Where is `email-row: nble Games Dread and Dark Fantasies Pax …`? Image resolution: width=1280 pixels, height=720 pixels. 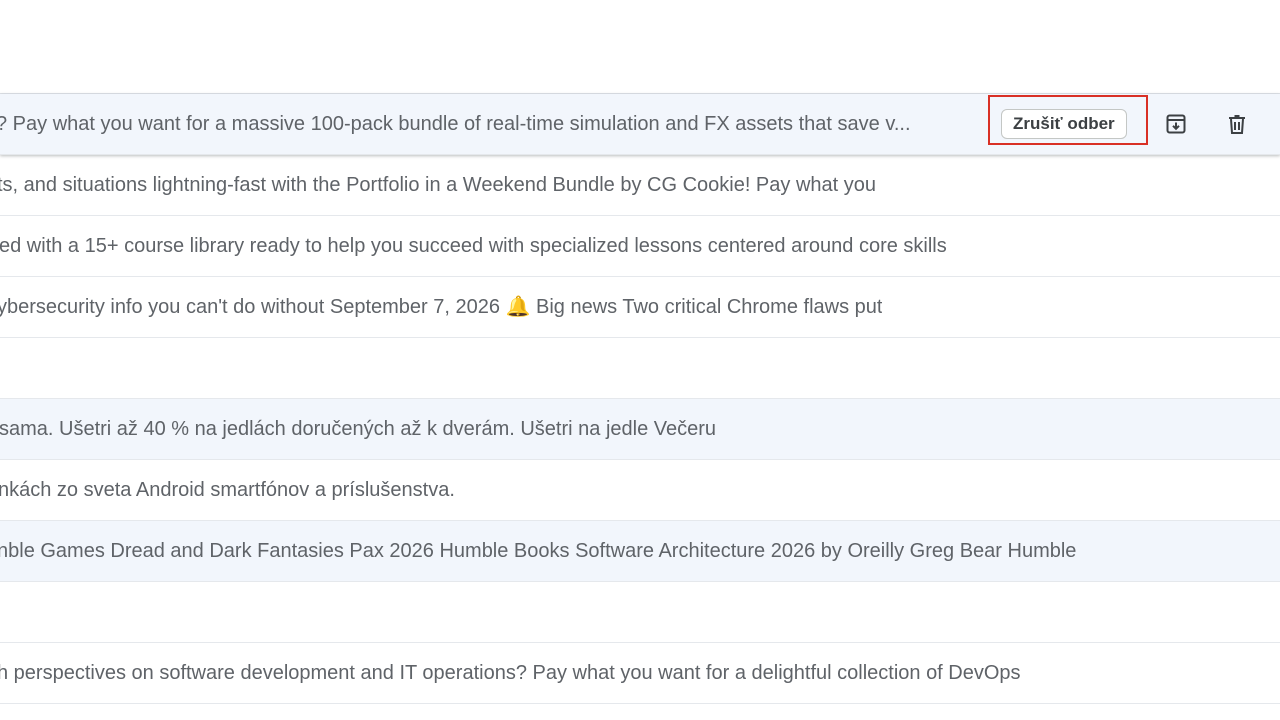
email-row: nble Games Dread and Dark Fantasies Pax … is located at coordinates (640, 551).